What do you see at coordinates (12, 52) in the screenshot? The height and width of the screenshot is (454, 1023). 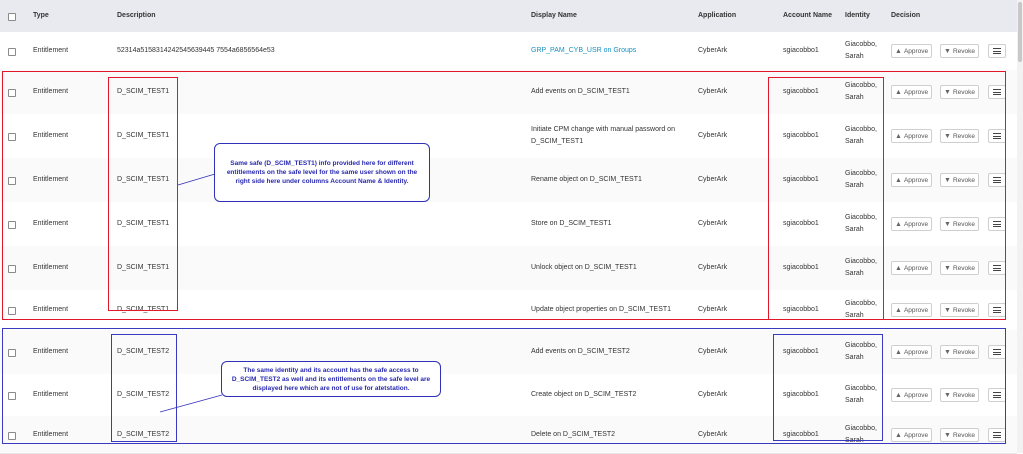 I see `row-checkbox` at bounding box center [12, 52].